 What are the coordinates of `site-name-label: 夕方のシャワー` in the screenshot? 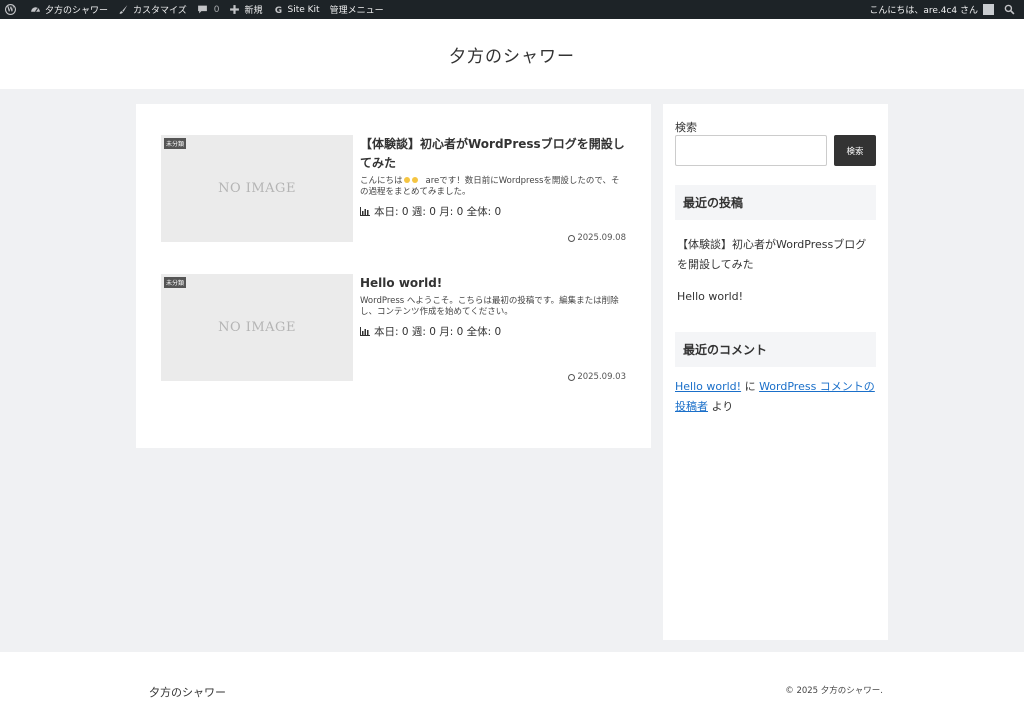 It's located at (77, 11).